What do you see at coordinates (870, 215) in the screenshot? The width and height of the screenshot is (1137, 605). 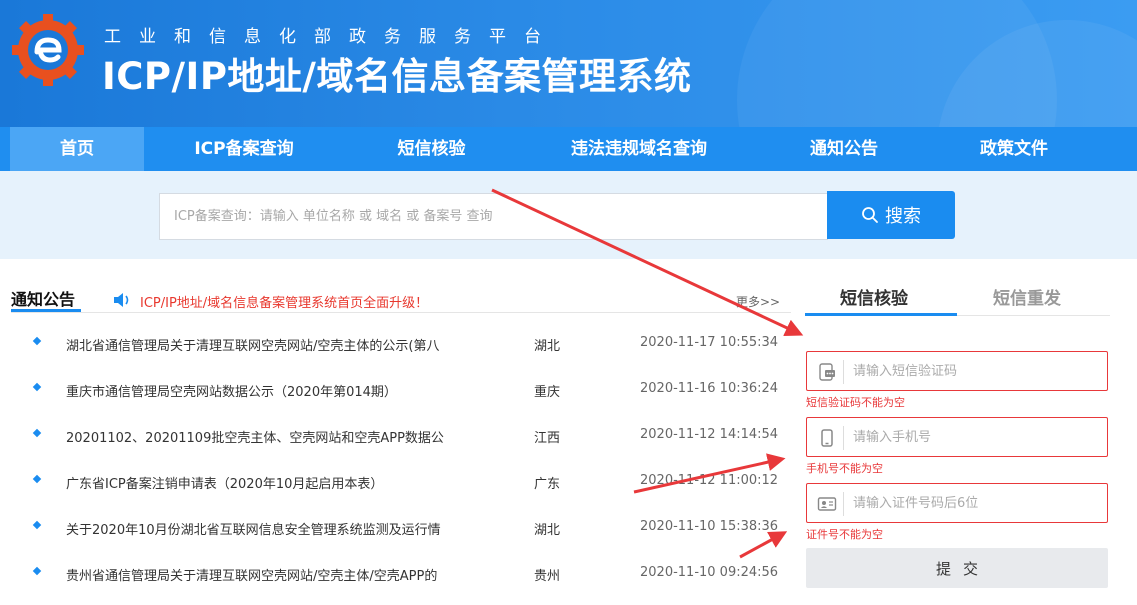 I see `search-icon` at bounding box center [870, 215].